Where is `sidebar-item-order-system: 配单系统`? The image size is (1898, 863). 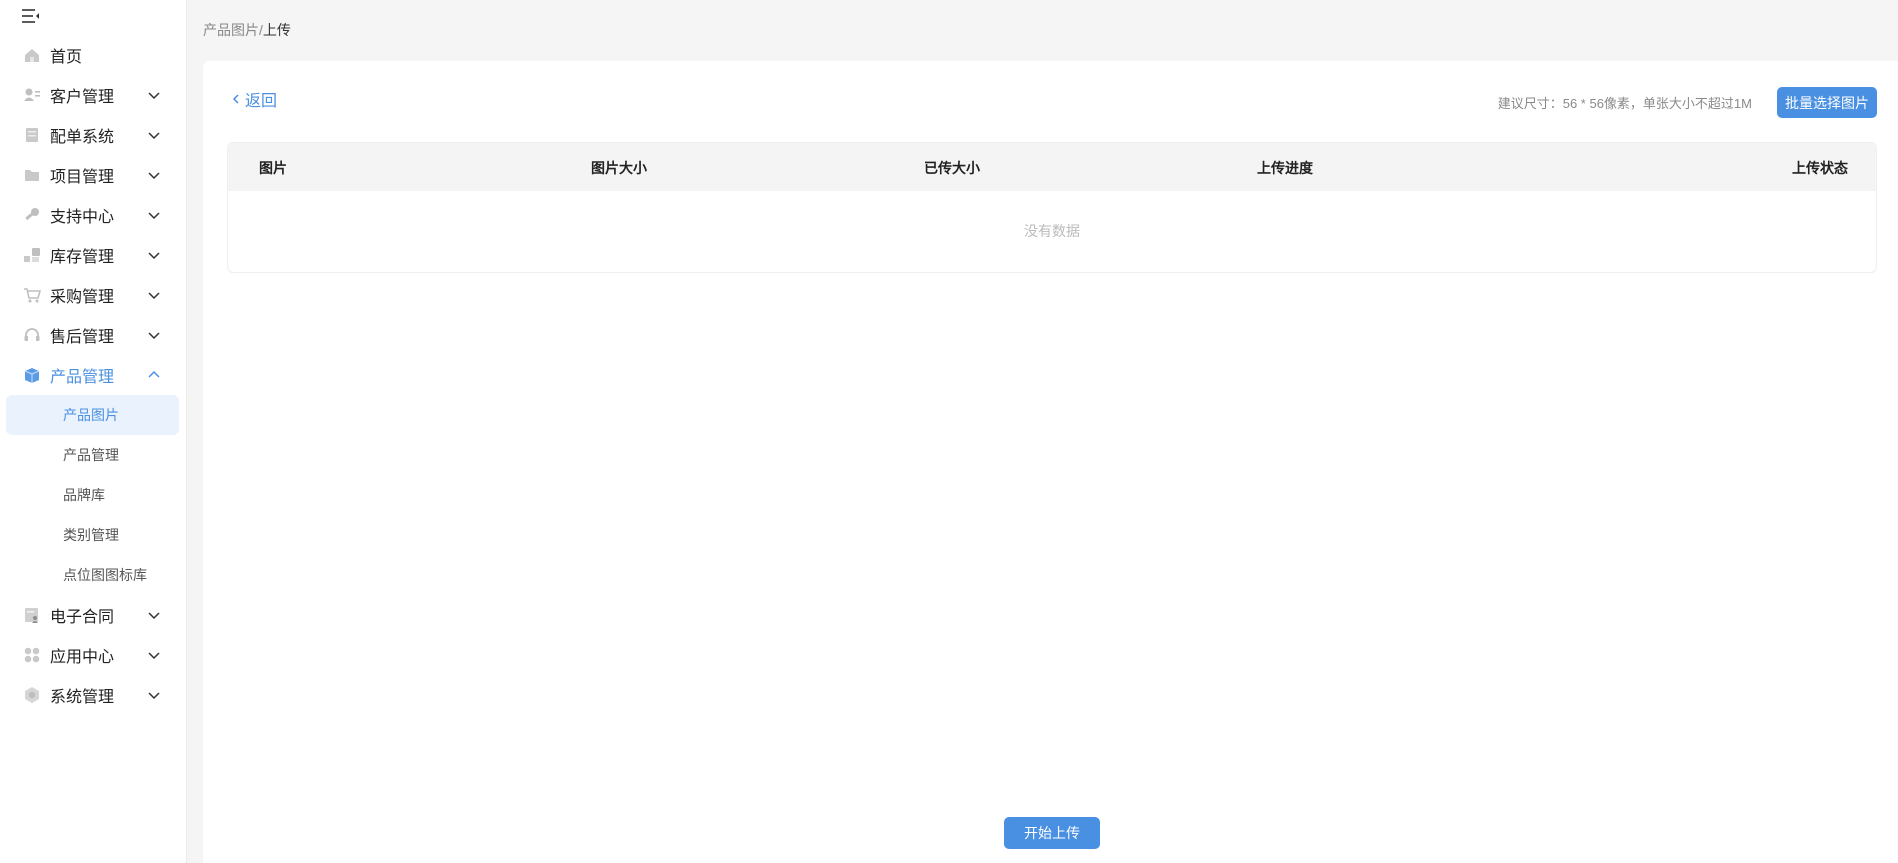
sidebar-item-order-system: 配单系统 is located at coordinates (93, 135).